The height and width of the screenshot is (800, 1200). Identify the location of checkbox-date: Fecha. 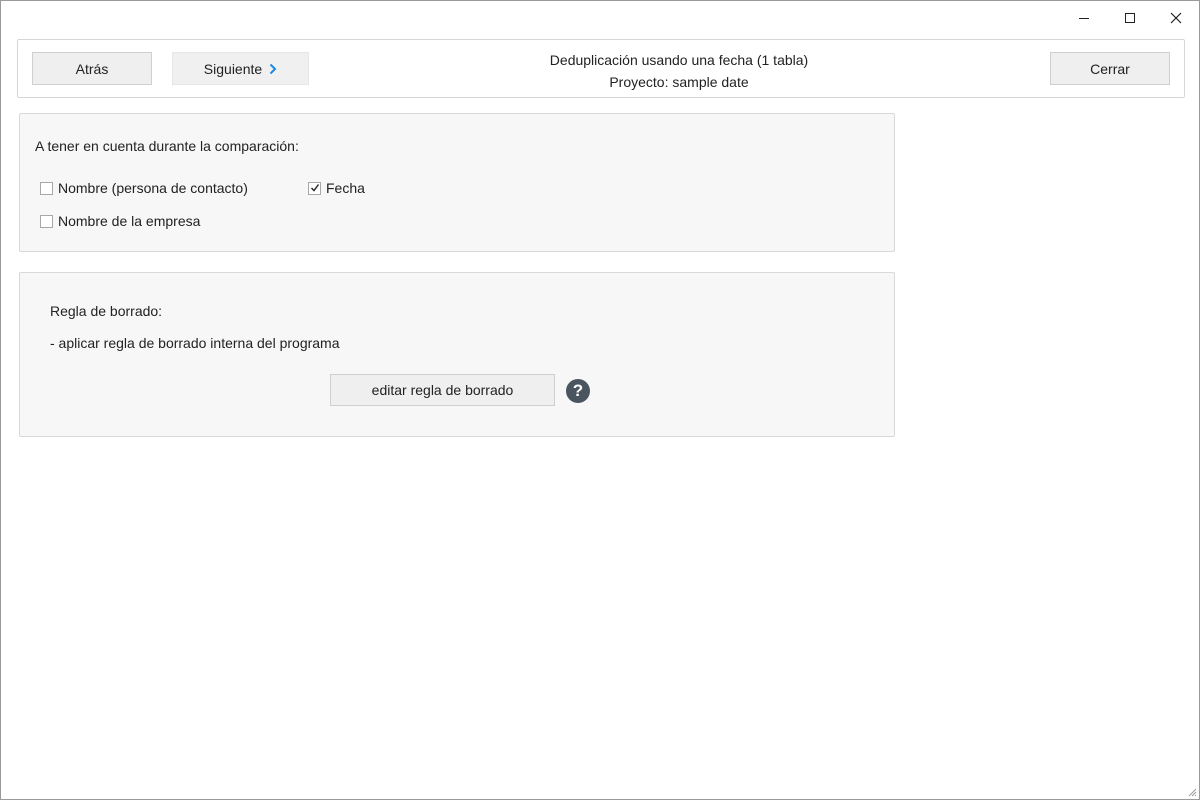
(336, 188).